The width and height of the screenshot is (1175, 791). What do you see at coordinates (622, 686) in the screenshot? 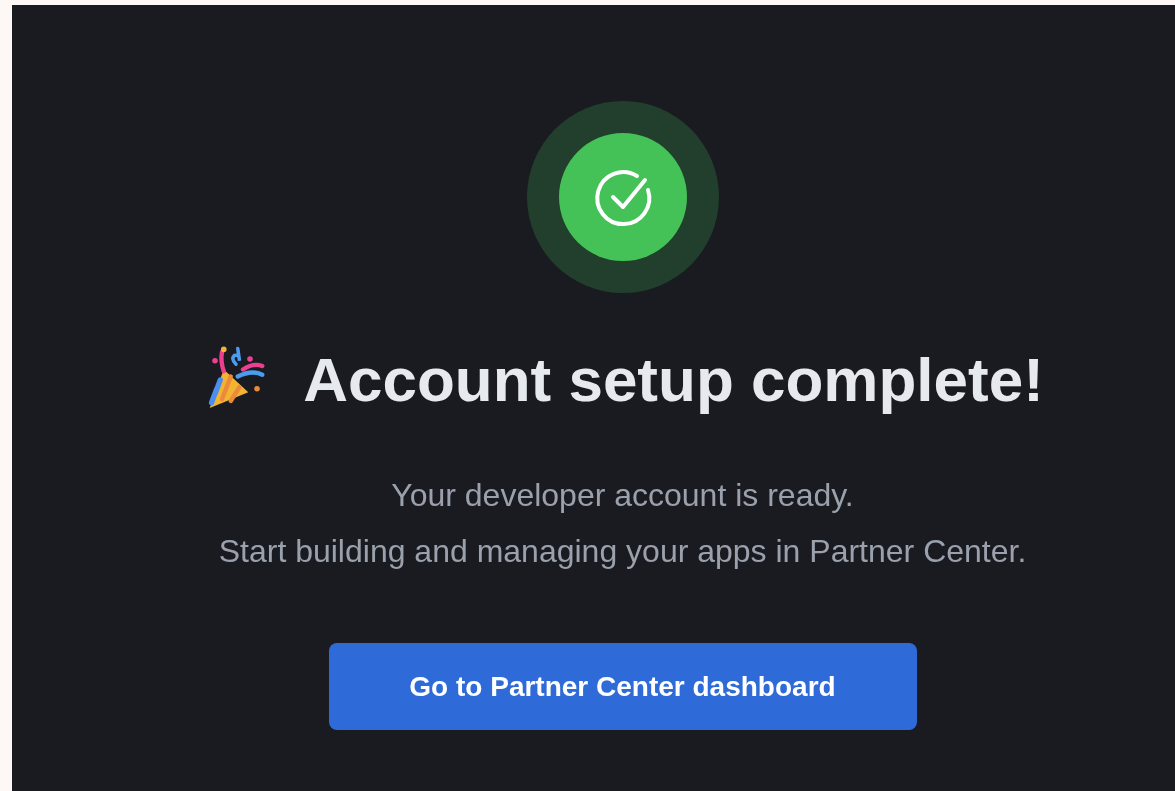
I see `dashboard-button: Go to Partner Center dashboard` at bounding box center [622, 686].